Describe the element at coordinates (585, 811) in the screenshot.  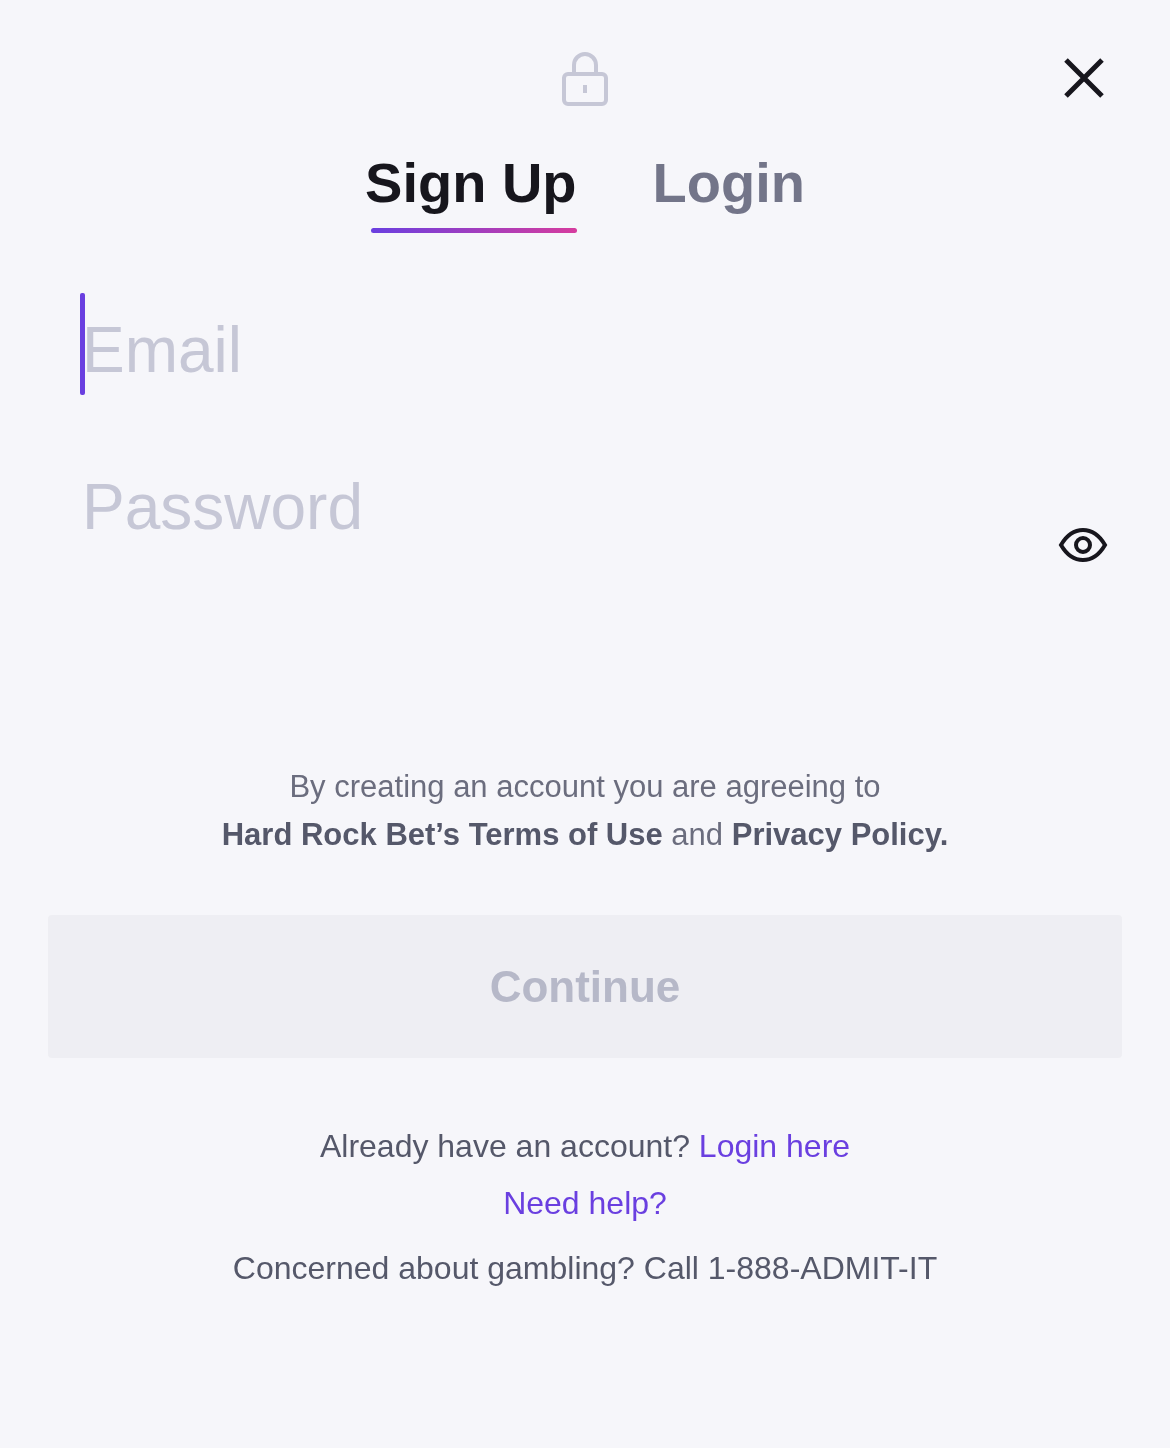
I see `terms-text: By creating an account you are agreeing to Hard Rock Bet’s Terms of Use and Privacy Policy.` at that location.